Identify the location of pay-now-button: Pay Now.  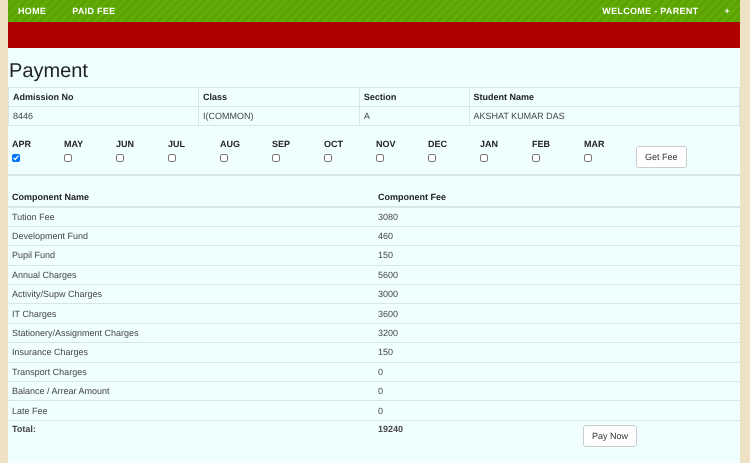
(609, 435).